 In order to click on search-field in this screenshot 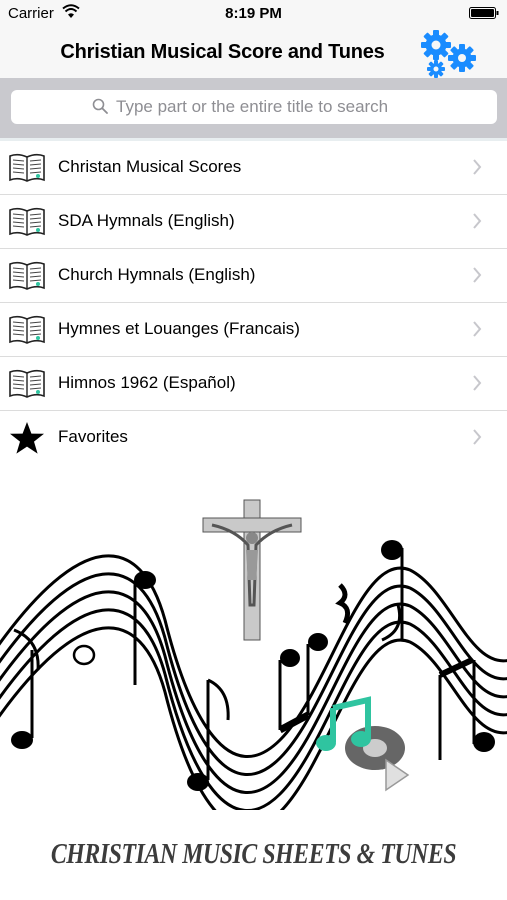, I will do `click(254, 107)`.